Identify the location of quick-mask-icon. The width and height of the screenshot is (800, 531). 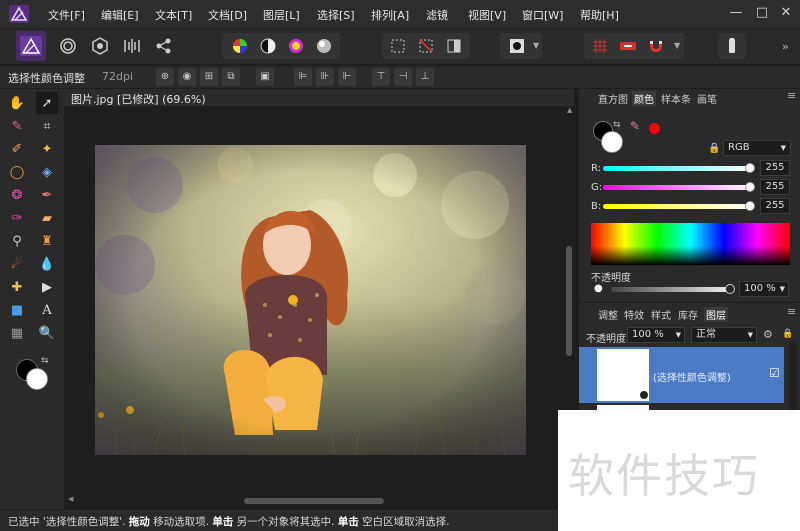
(517, 46).